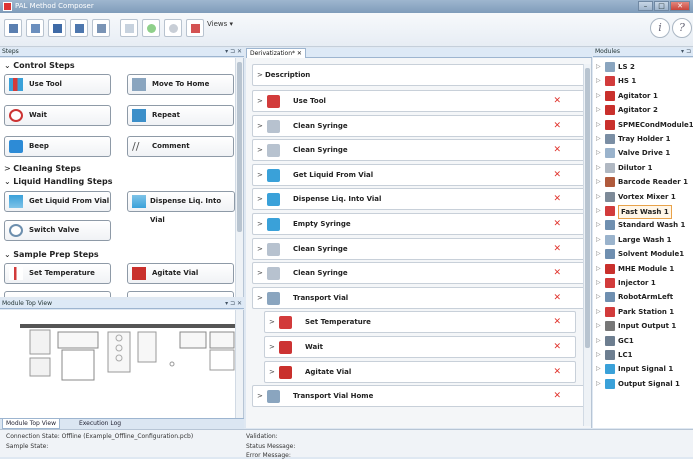 This screenshot has width=693, height=459. What do you see at coordinates (420, 101) in the screenshot?
I see `method-step-row: > Use Tool ✕` at bounding box center [420, 101].